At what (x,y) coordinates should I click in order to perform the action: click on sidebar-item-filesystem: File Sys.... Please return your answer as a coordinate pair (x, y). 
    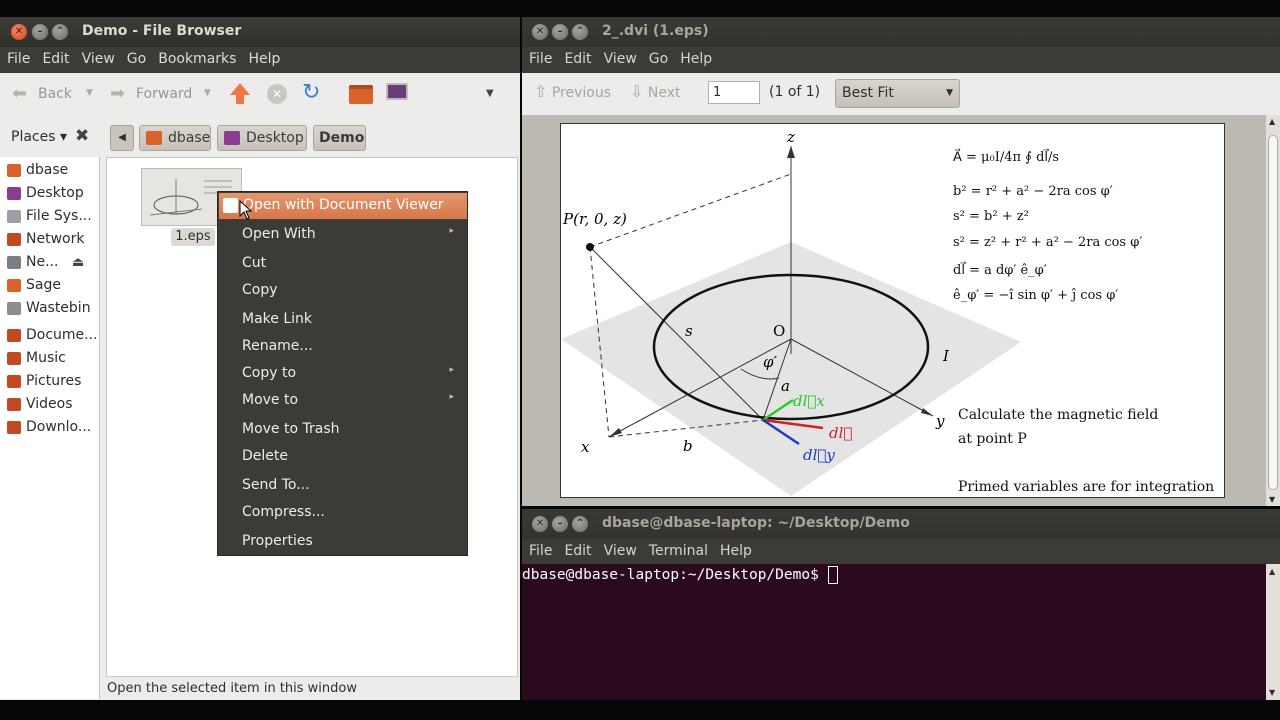
    Looking at the image, I should click on (49, 216).